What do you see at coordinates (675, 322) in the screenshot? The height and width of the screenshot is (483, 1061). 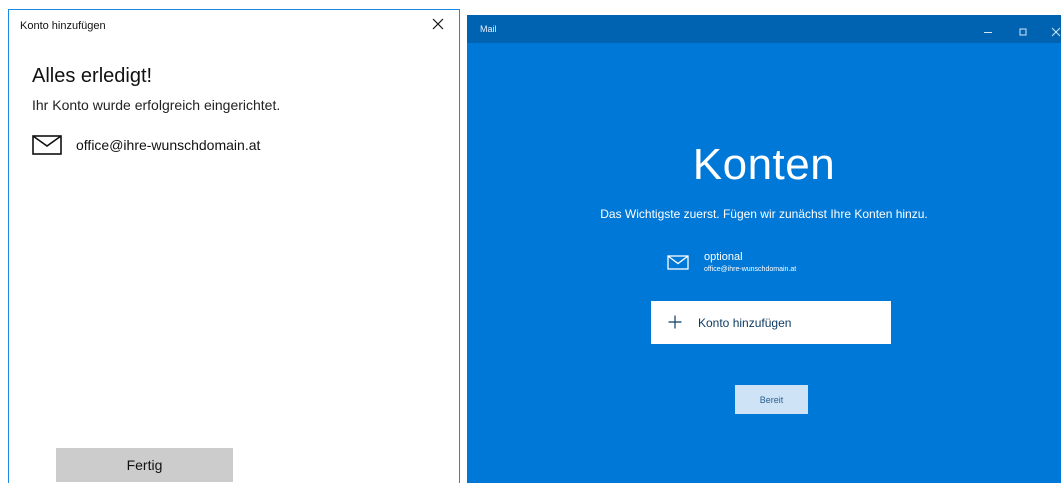 I see `plus-icon` at bounding box center [675, 322].